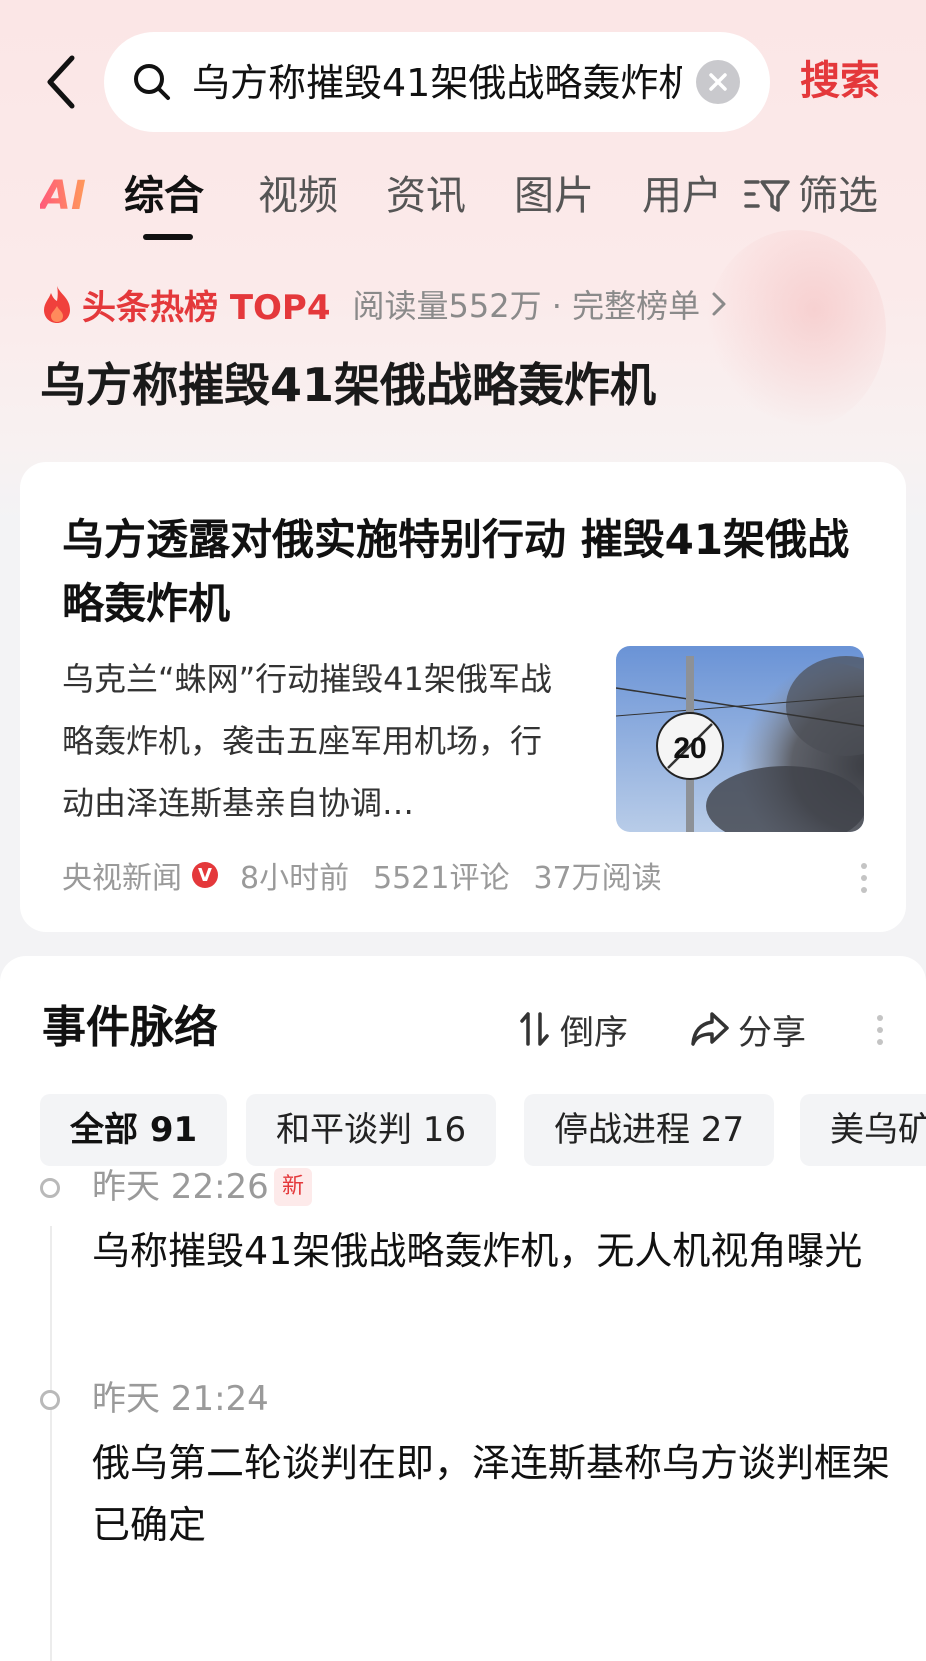  Describe the element at coordinates (122, 875) in the screenshot. I see `news-source: 央视新闻` at that location.